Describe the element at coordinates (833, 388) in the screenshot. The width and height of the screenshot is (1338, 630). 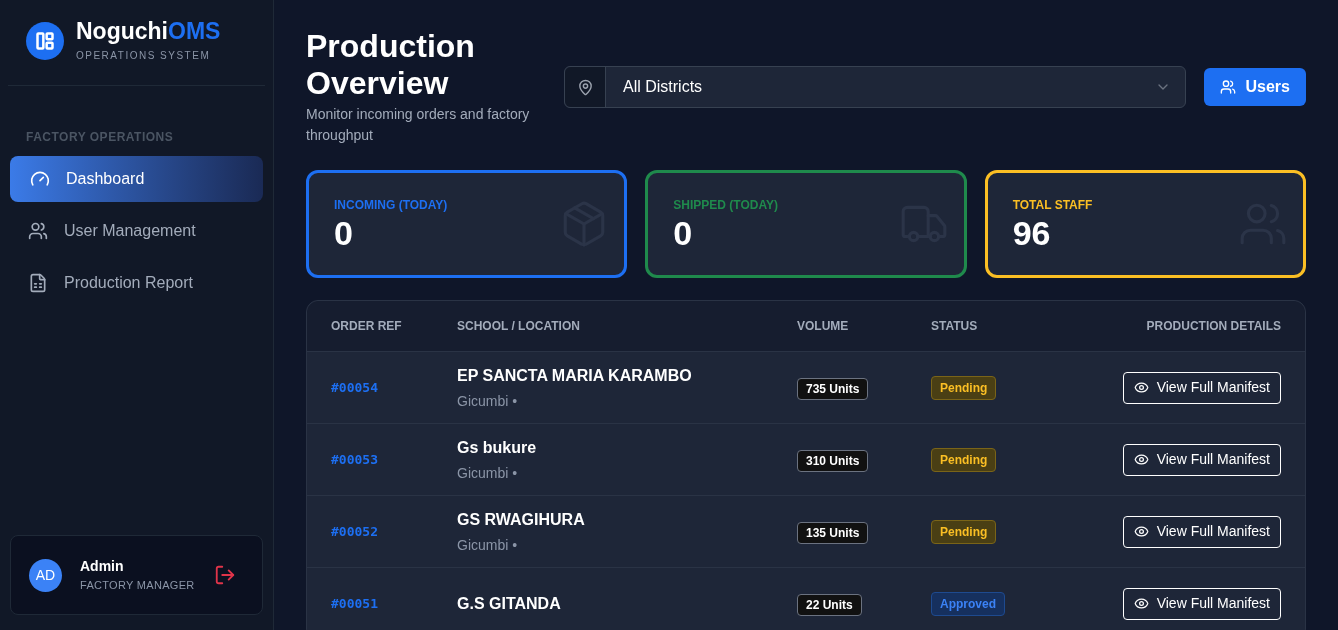
I see `volume-badge: 735 Units` at that location.